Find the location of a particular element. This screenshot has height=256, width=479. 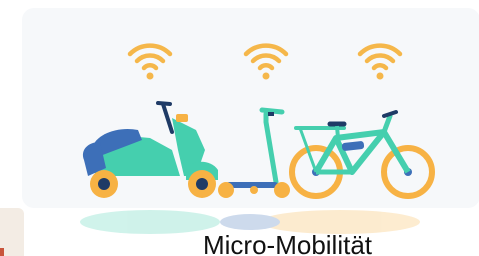

kick-scooter-icon is located at coordinates (254, 152).